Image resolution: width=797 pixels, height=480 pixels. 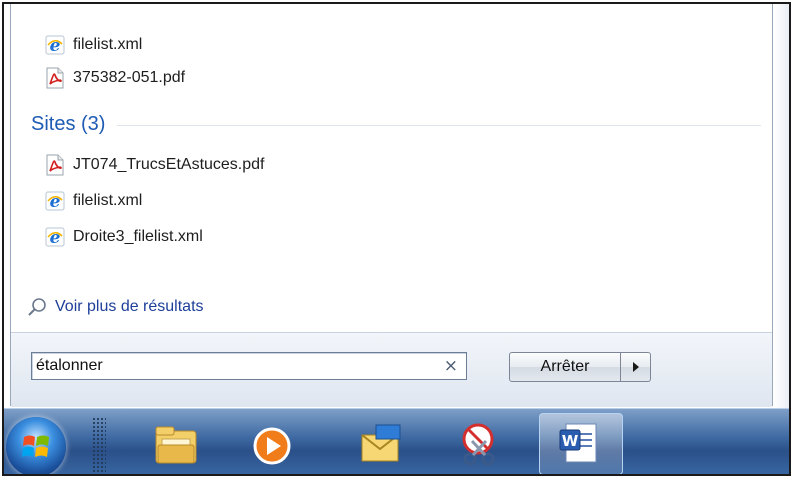 What do you see at coordinates (169, 164) in the screenshot?
I see `result-item-label: JT074_TrucsEtAstuces.pdf` at bounding box center [169, 164].